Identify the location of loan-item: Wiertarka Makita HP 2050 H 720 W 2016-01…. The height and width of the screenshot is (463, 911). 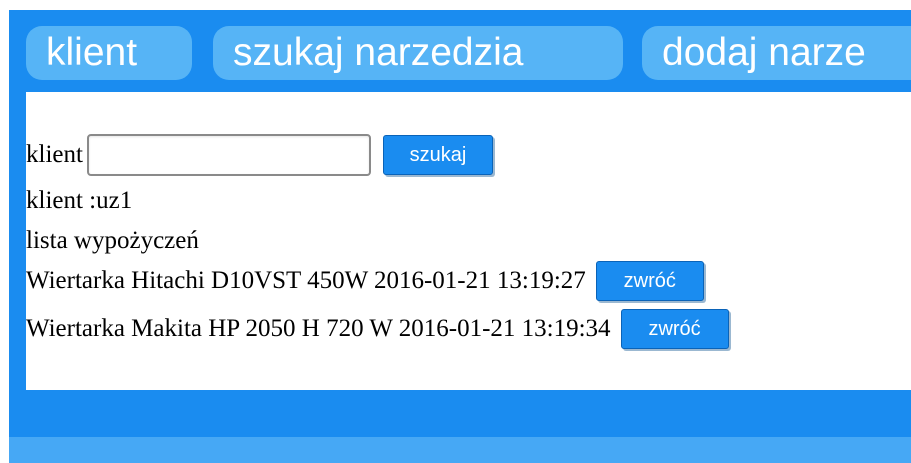
(377, 329).